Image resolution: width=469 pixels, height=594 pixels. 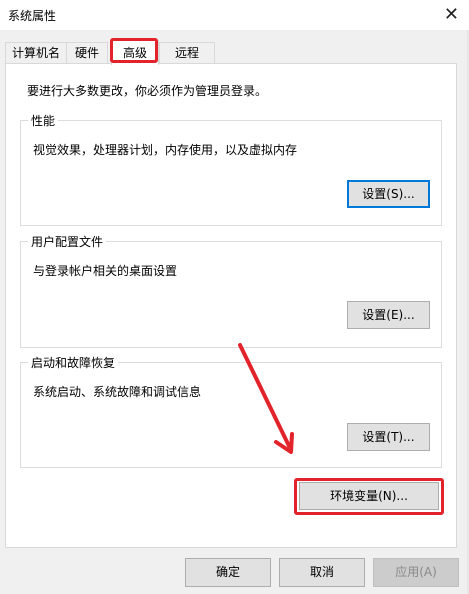 What do you see at coordinates (134, 50) in the screenshot?
I see `tab-highlight-box` at bounding box center [134, 50].